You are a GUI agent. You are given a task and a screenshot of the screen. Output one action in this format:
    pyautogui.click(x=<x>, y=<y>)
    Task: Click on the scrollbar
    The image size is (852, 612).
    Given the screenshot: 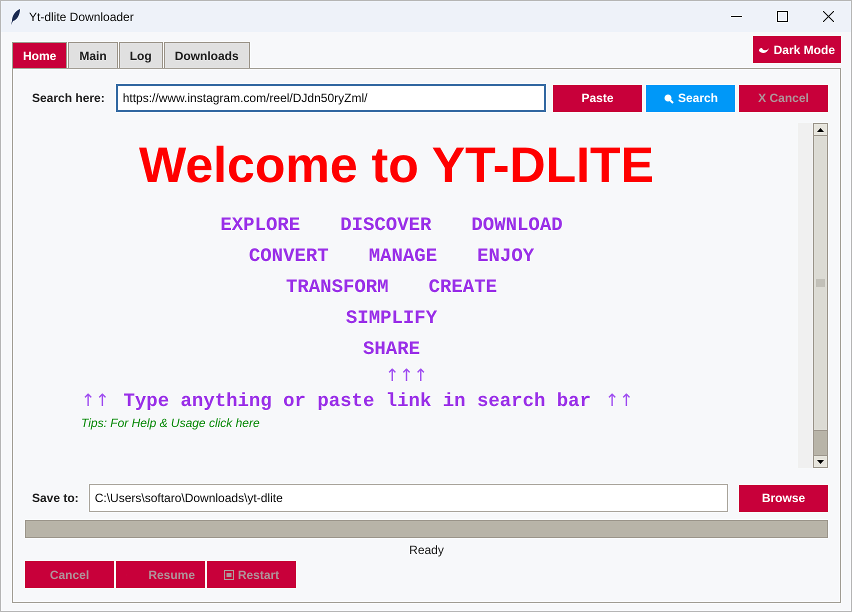 What is the action you would take?
    pyautogui.click(x=820, y=295)
    